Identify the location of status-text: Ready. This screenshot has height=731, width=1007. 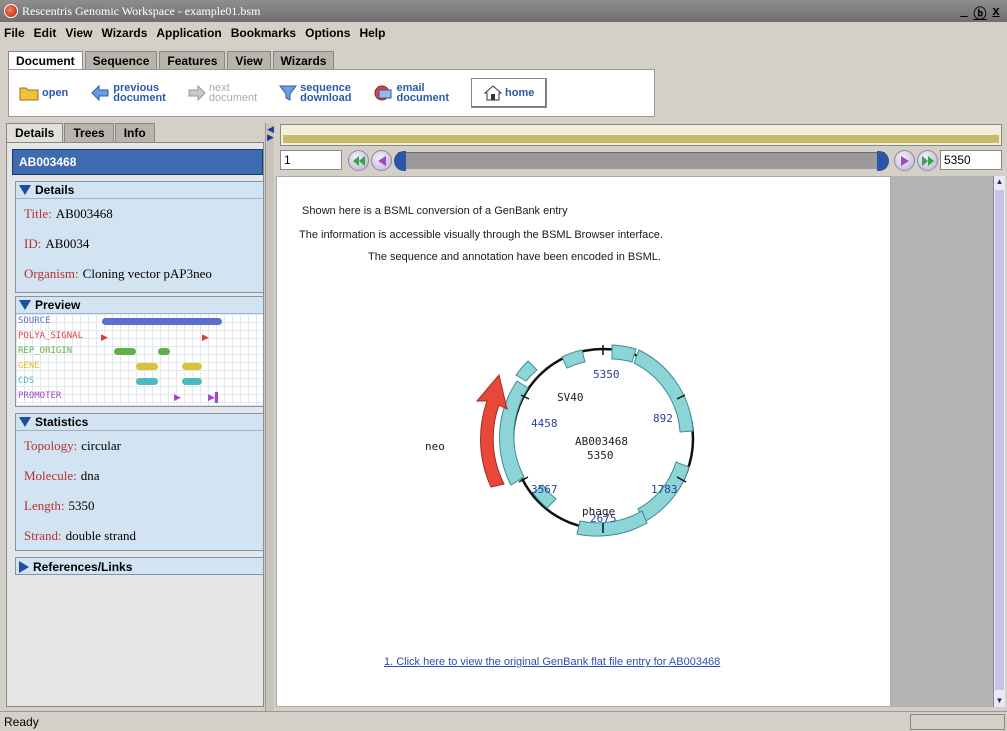
(21, 722).